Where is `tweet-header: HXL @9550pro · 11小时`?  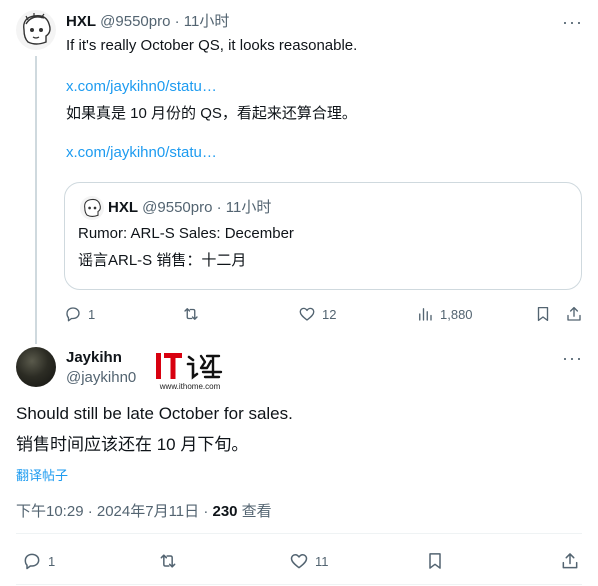 tweet-header: HXL @9550pro · 11小时 is located at coordinates (147, 22).